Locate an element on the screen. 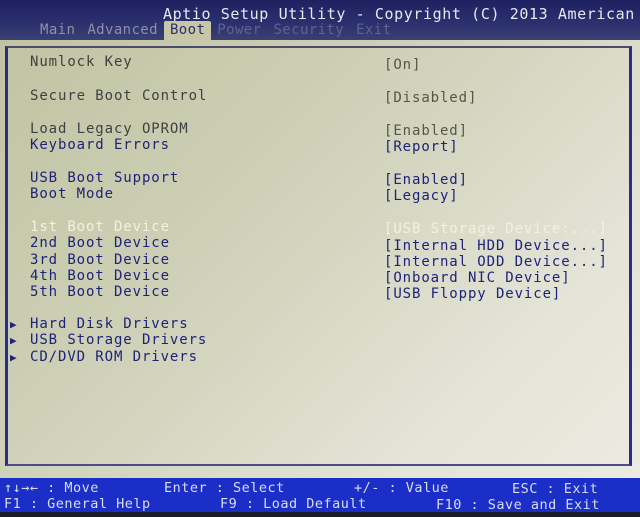  tab-main: Main is located at coordinates (57, 30).